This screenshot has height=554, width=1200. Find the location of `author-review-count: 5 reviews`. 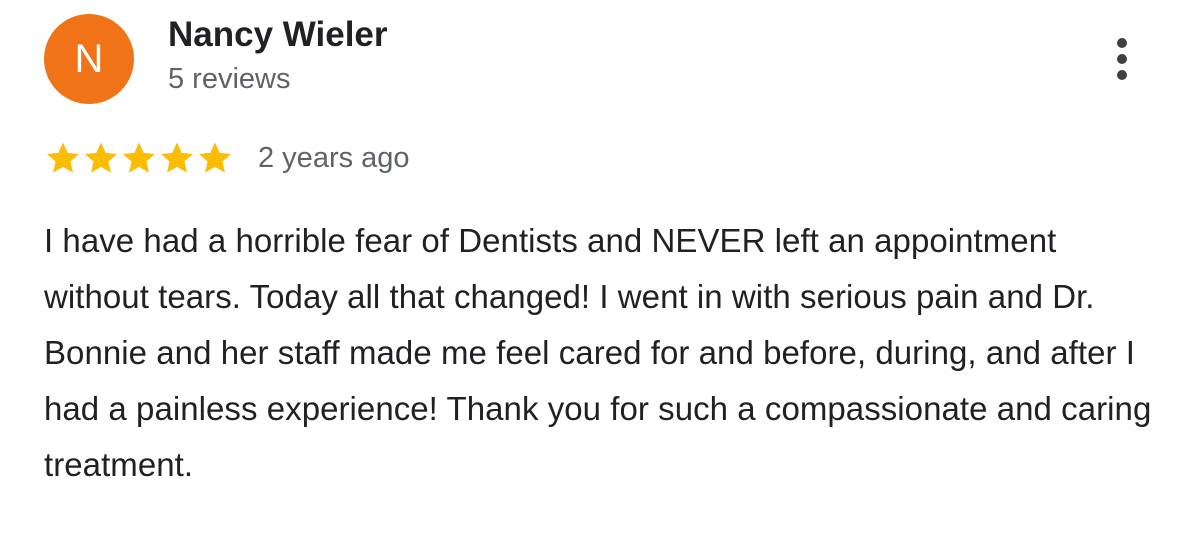

author-review-count: 5 reviews is located at coordinates (229, 79).